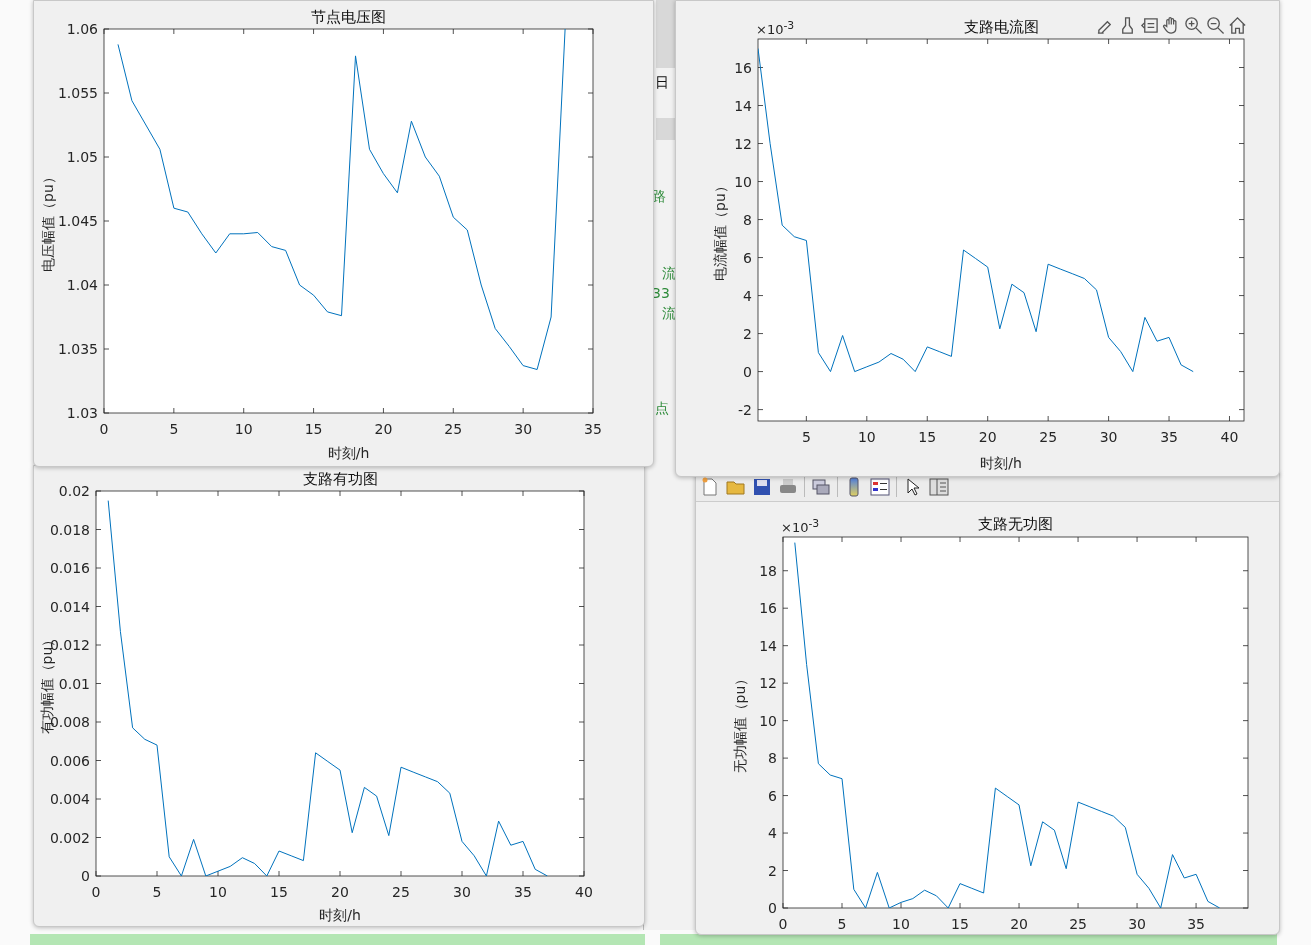  What do you see at coordinates (662, 82) in the screenshot?
I see `code-text: 日` at bounding box center [662, 82].